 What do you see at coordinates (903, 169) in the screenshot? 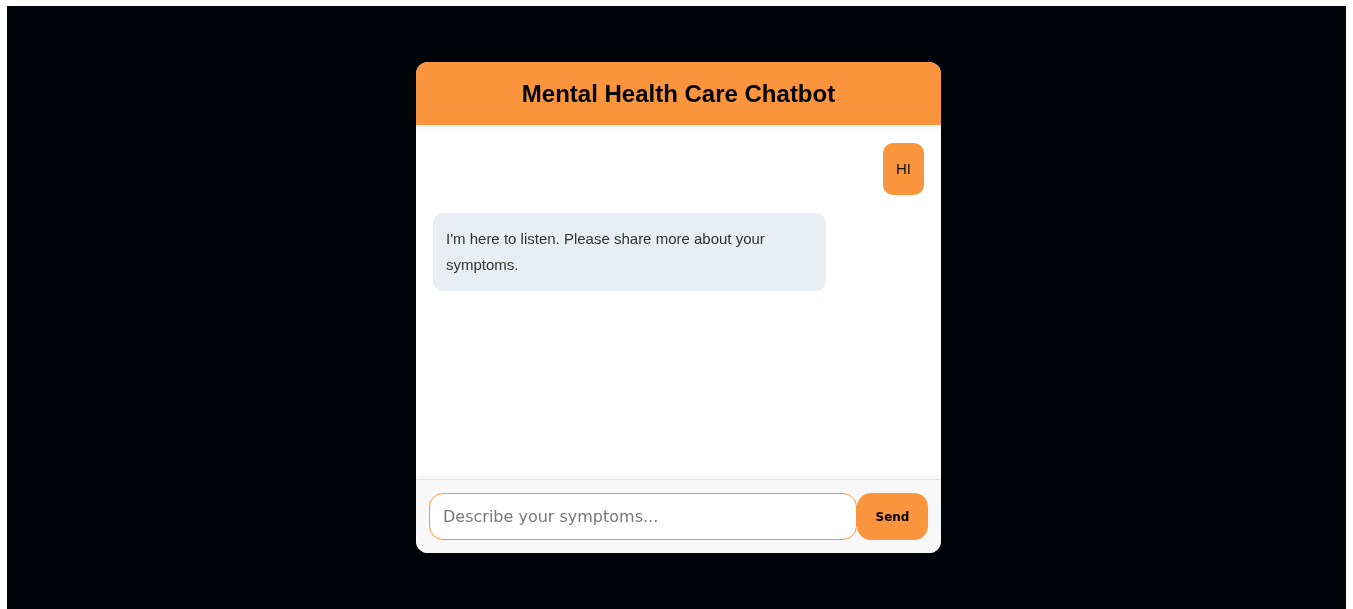
I see `user-message: HI` at bounding box center [903, 169].